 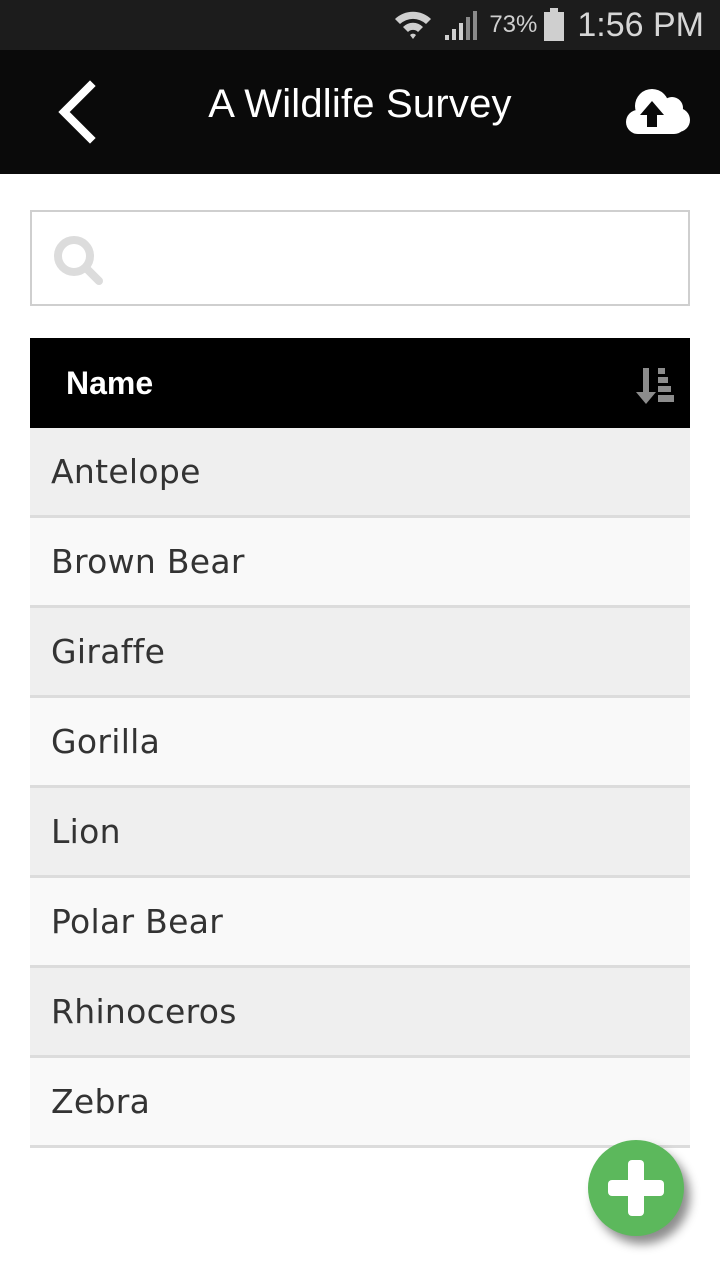 I want to click on battery-icon, so click(x=554, y=25).